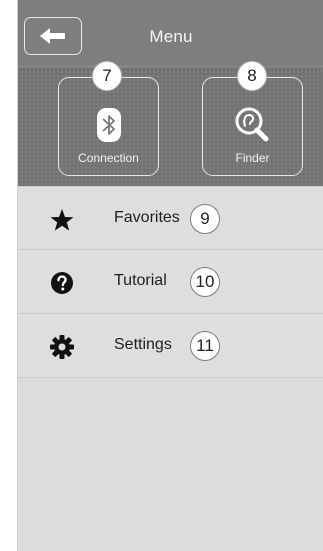  What do you see at coordinates (140, 280) in the screenshot?
I see `tutorial-label: Tutorial` at bounding box center [140, 280].